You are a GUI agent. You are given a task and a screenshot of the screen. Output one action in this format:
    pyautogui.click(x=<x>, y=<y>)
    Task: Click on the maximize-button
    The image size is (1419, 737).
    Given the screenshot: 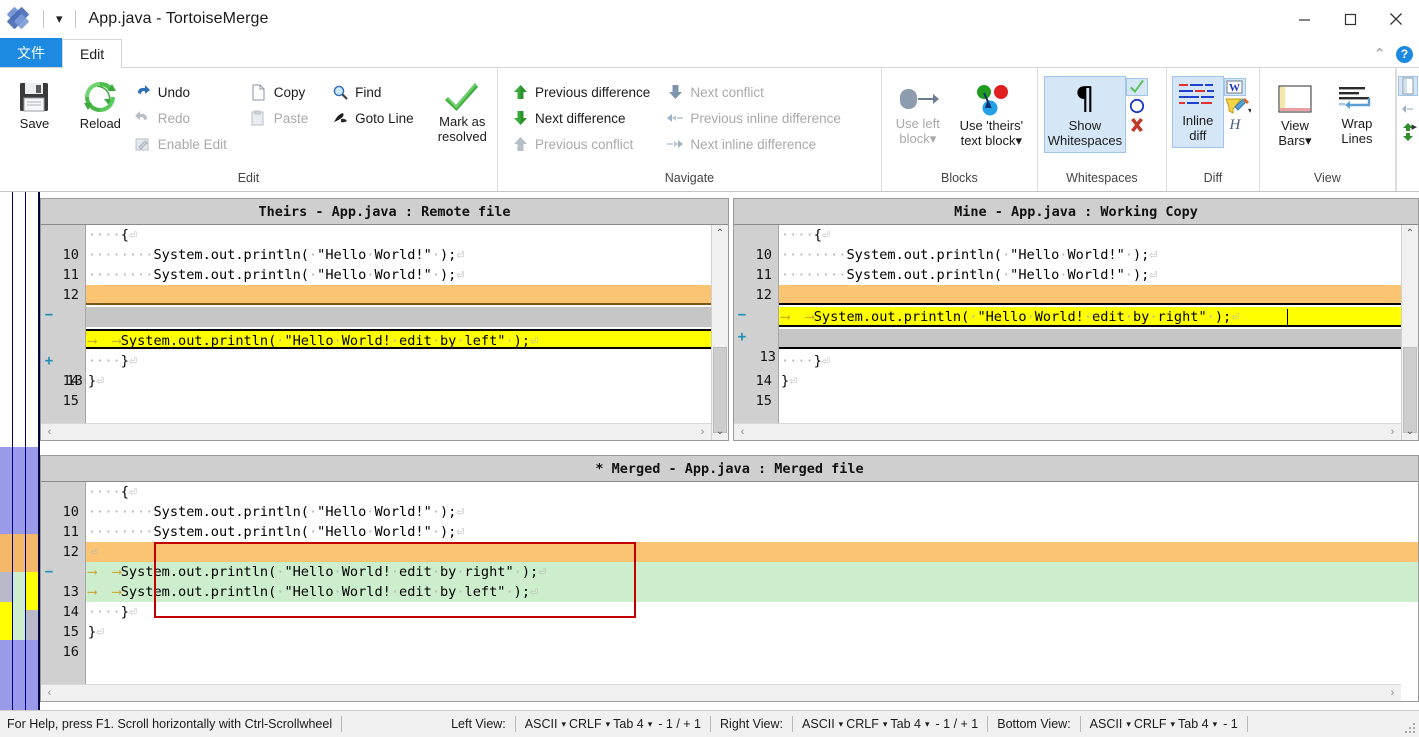 What is the action you would take?
    pyautogui.click(x=1350, y=19)
    